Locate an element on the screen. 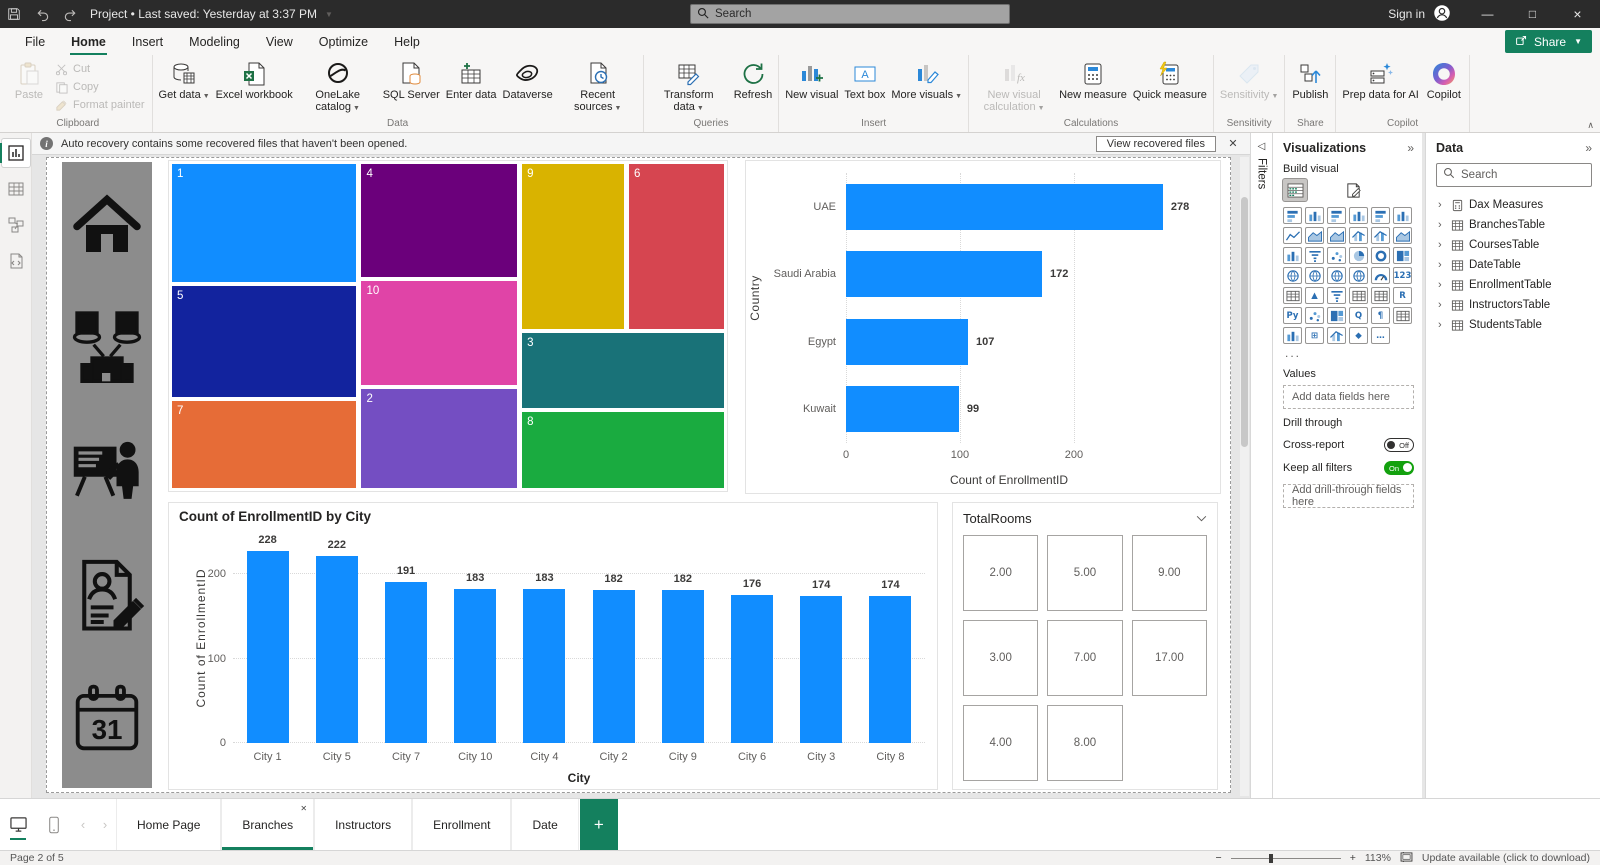 The image size is (1600, 865). slicer-option-17.00: 17.00 is located at coordinates (1169, 658).